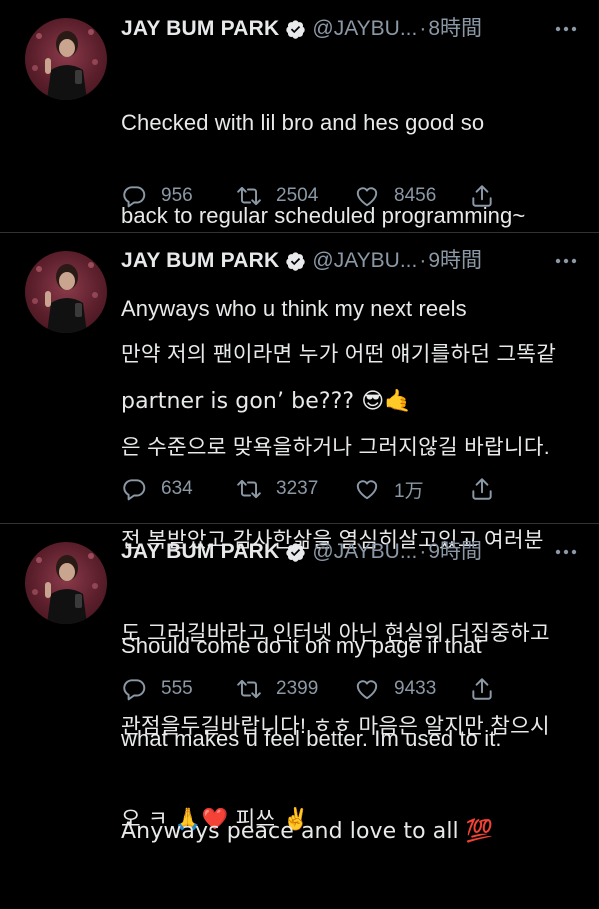 Image resolution: width=599 pixels, height=909 pixels. What do you see at coordinates (297, 688) in the screenshot?
I see `retweet-count: 2399` at bounding box center [297, 688].